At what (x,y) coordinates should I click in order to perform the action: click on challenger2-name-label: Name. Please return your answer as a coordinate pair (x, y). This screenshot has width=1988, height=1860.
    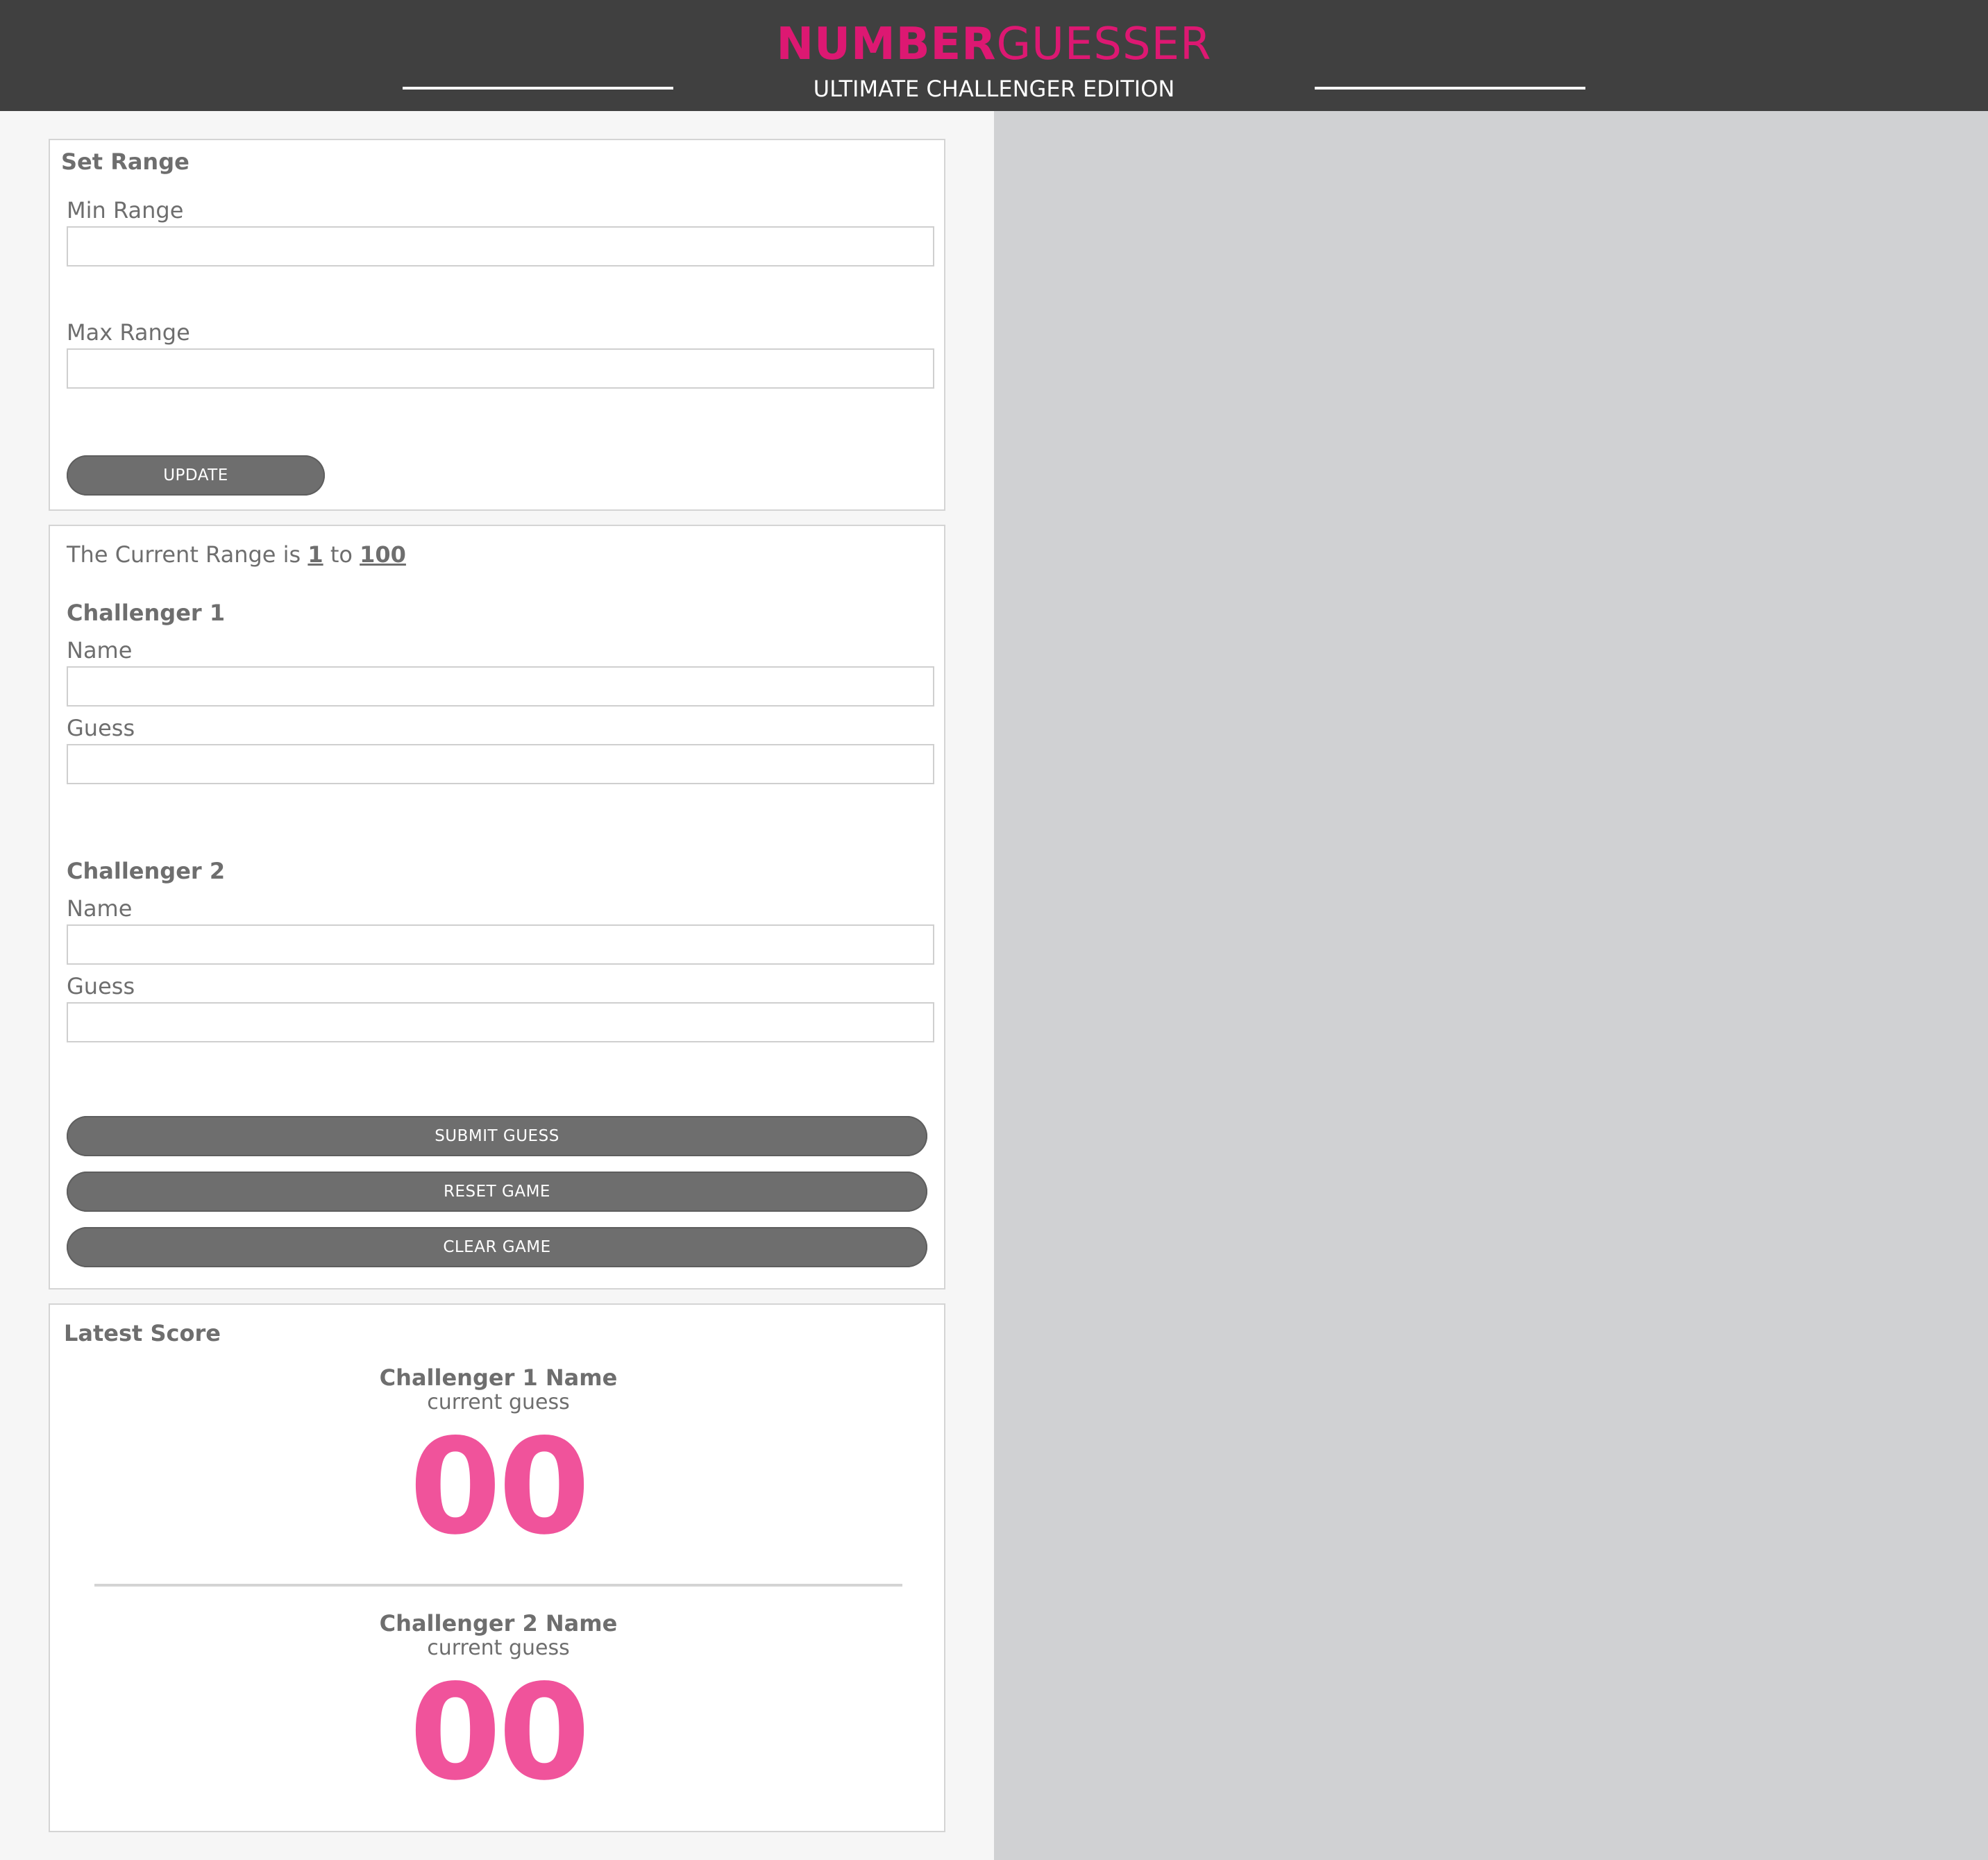
    Looking at the image, I should click on (100, 908).